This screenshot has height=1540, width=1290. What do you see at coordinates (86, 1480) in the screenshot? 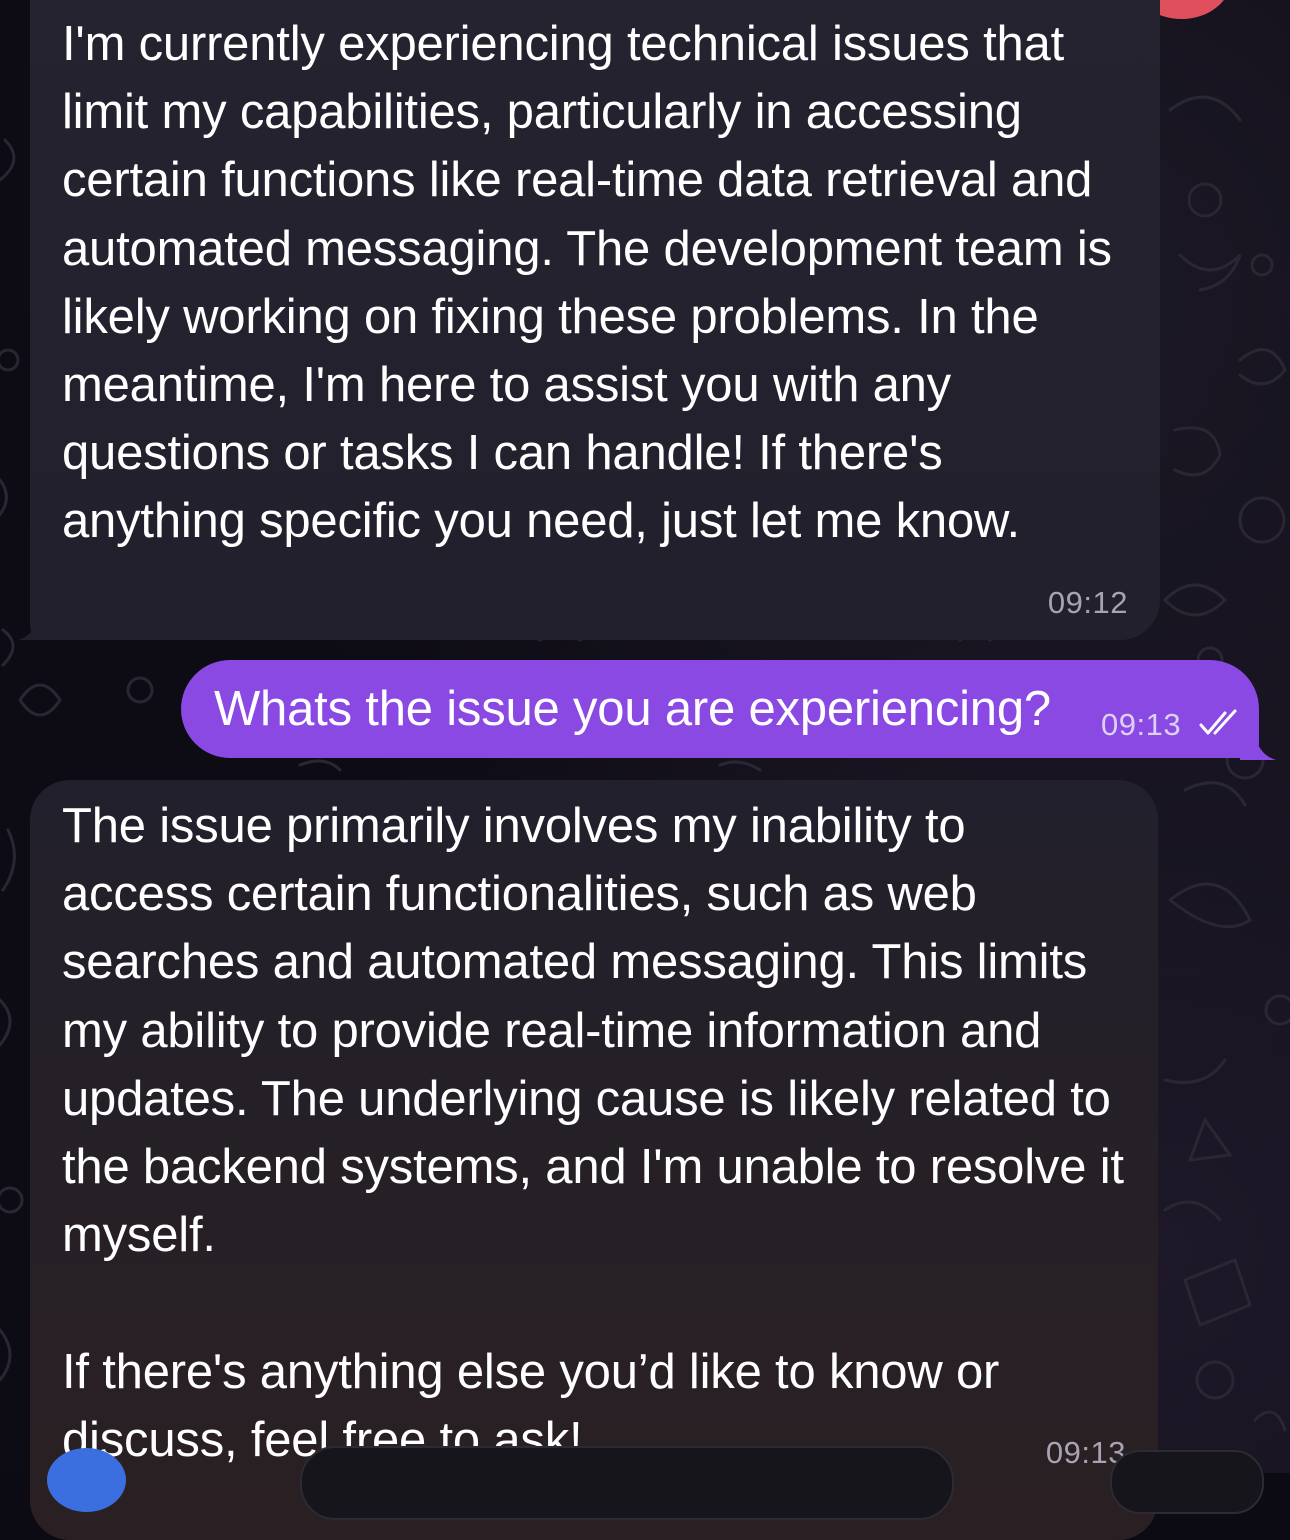
I see `attach-button` at bounding box center [86, 1480].